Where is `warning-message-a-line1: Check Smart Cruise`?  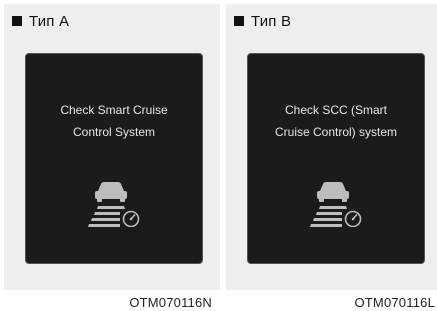
warning-message-a-line1: Check Smart Cruise is located at coordinates (114, 110).